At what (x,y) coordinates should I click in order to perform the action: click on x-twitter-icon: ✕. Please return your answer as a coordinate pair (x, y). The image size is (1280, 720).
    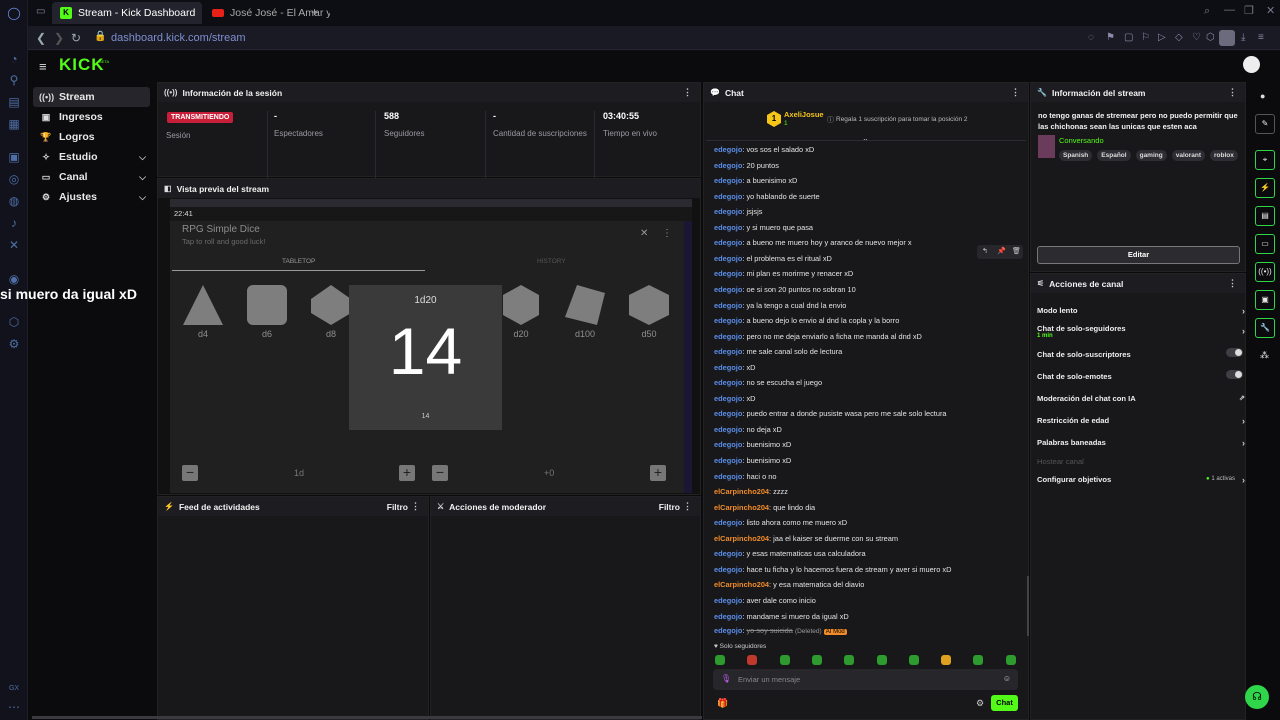
    Looking at the image, I should click on (14, 245).